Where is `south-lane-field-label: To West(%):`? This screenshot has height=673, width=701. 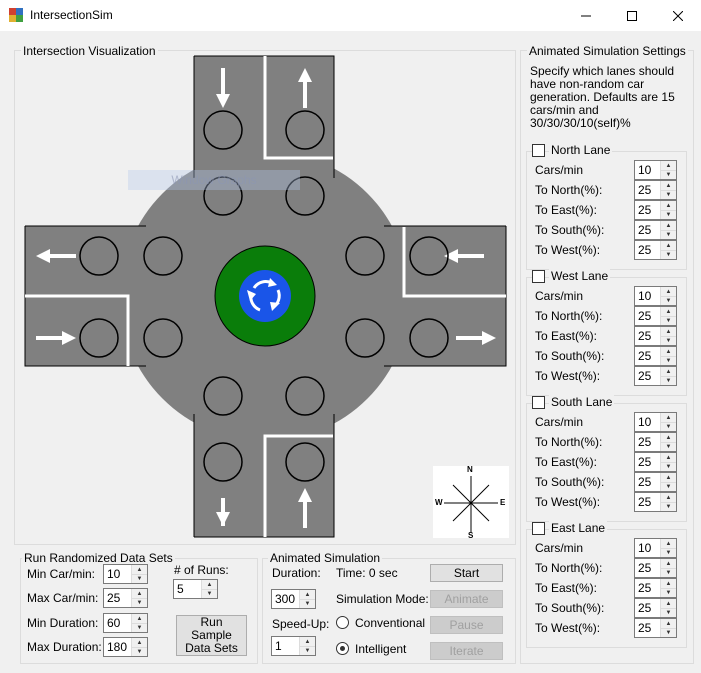
south-lane-field-label: To West(%): is located at coordinates (568, 502).